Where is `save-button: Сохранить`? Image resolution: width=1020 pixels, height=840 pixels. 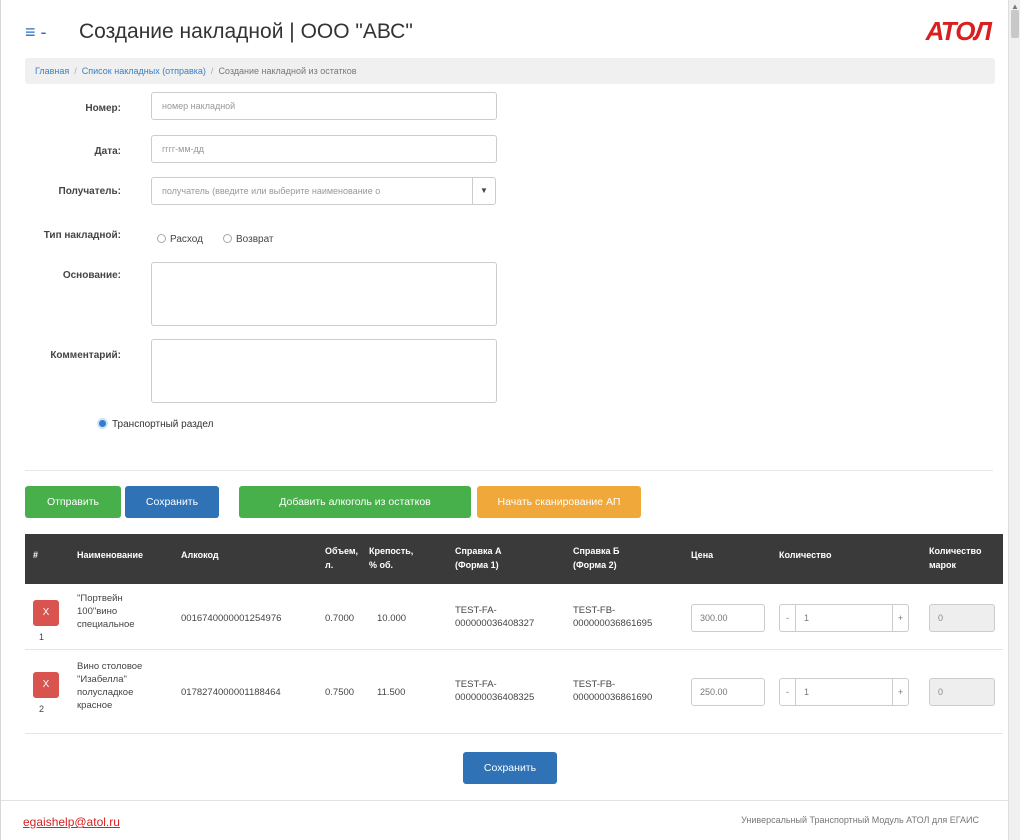
save-button: Сохранить is located at coordinates (172, 502).